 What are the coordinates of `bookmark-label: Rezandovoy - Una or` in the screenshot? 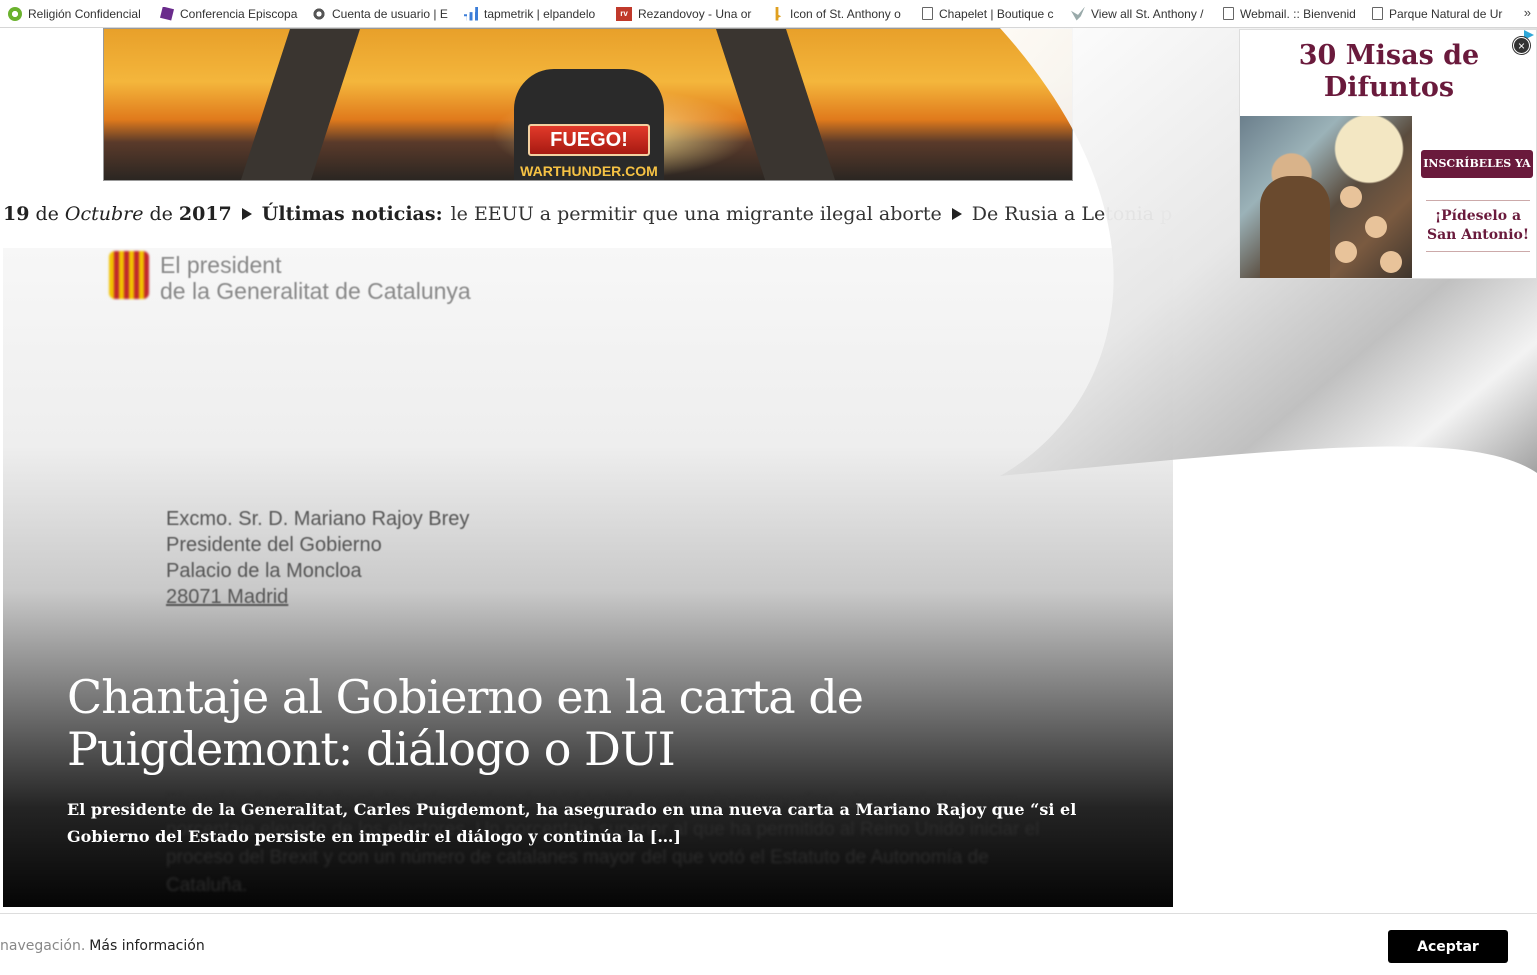 It's located at (695, 13).